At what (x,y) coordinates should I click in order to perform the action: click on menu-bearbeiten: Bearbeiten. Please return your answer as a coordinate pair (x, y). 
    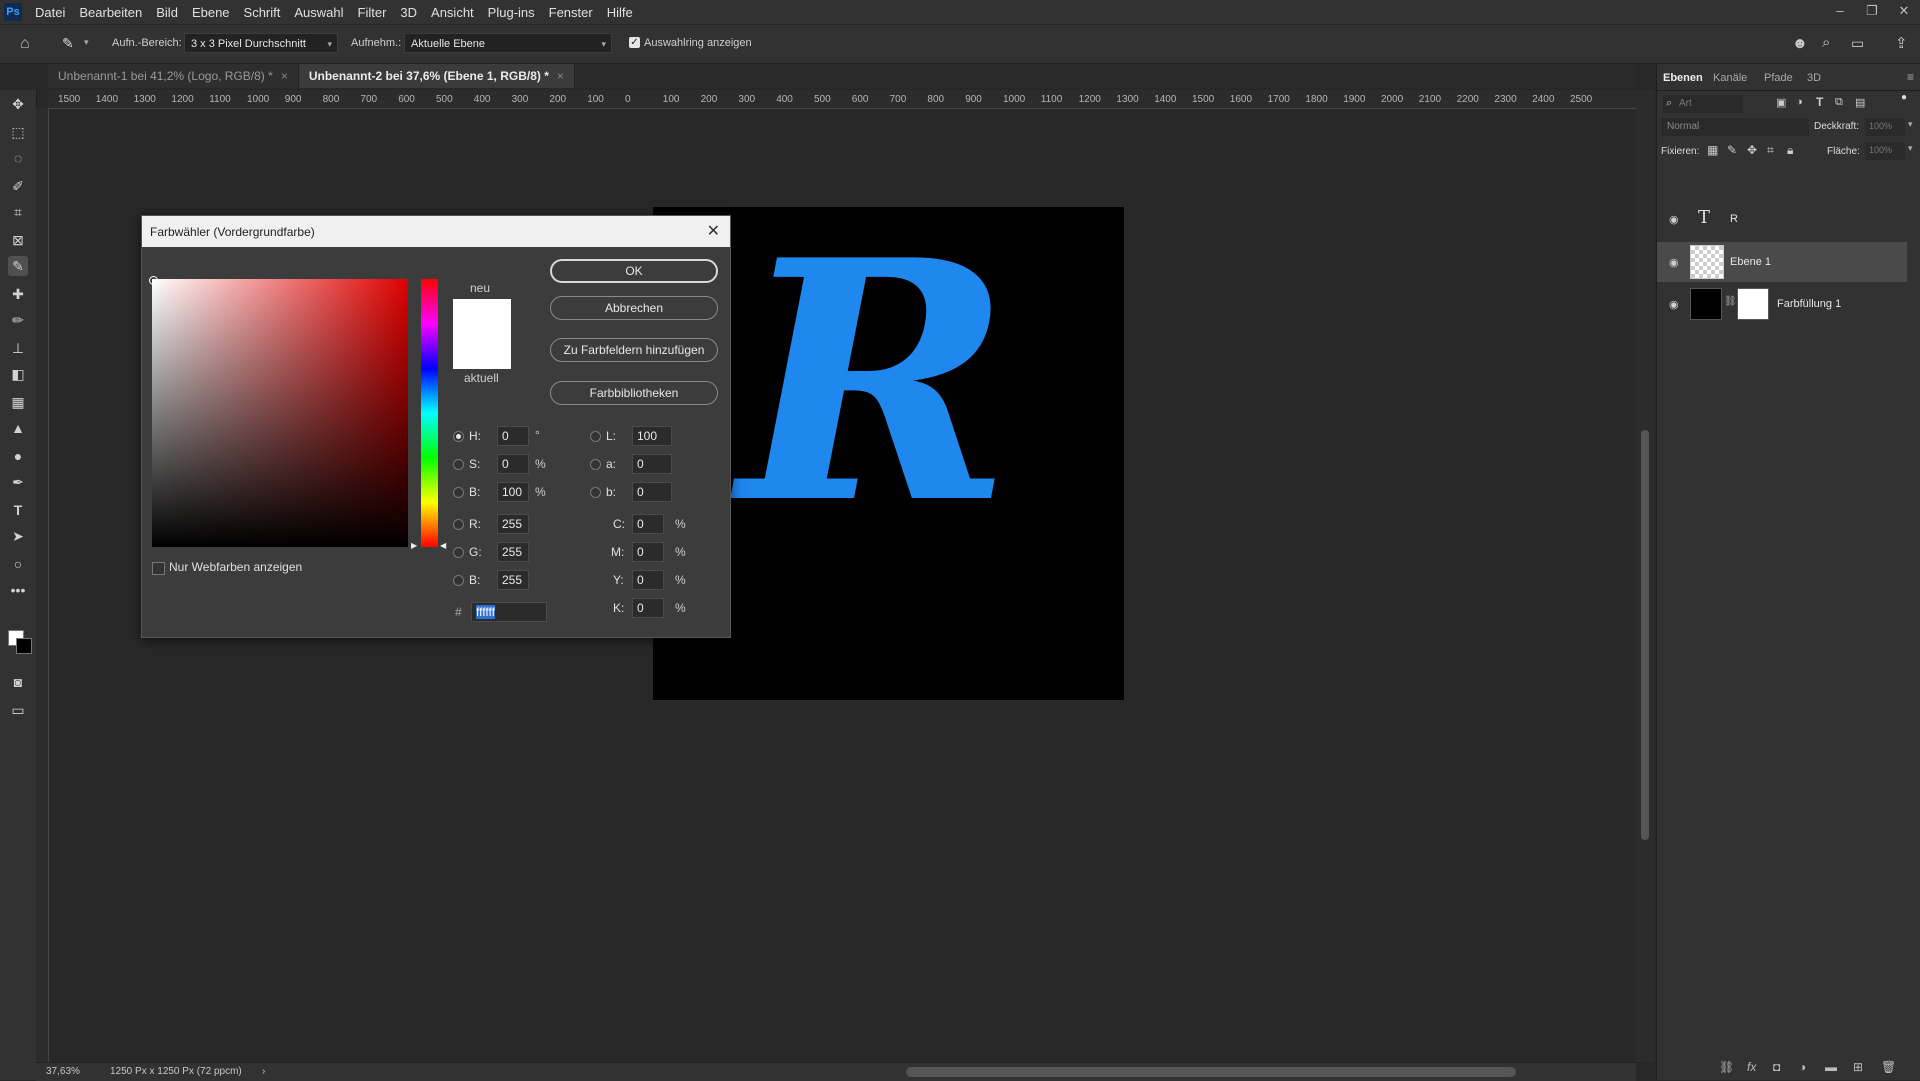
    Looking at the image, I should click on (110, 12).